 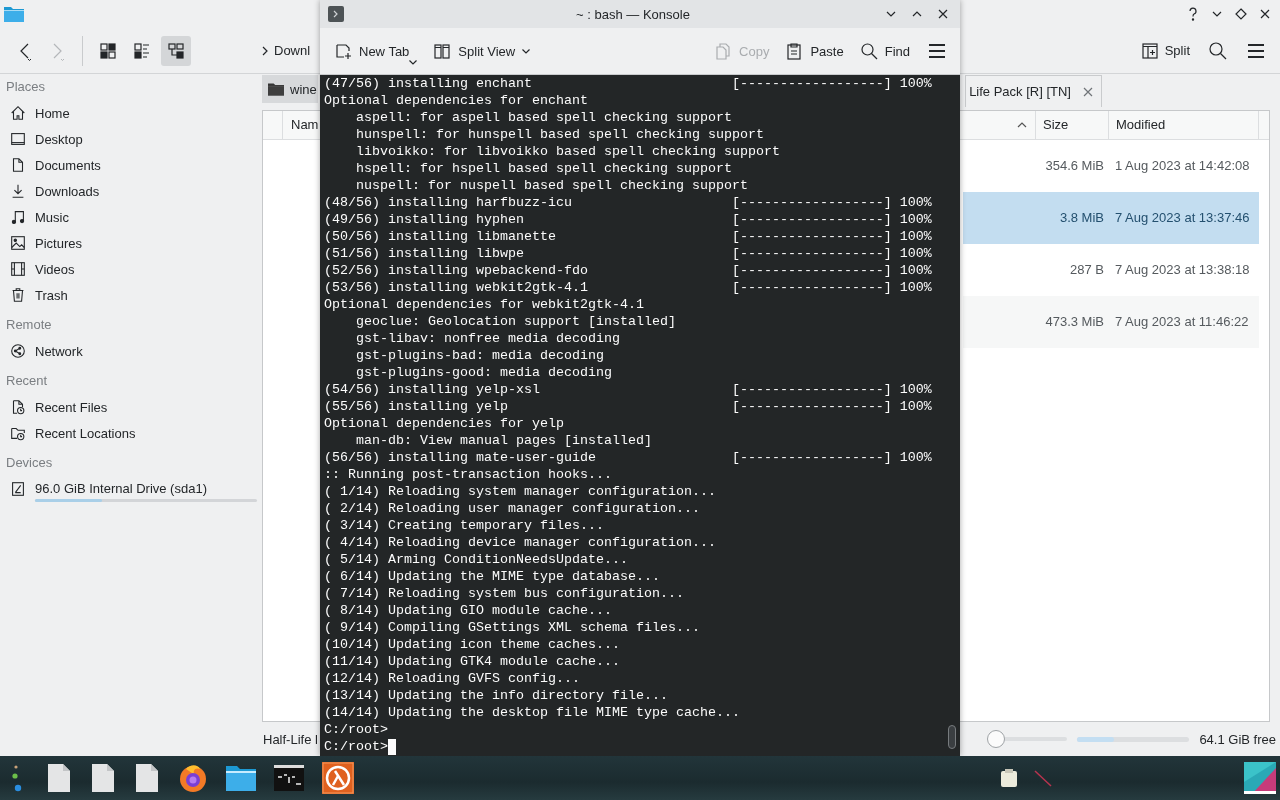 I want to click on clipboard-icon, so click(x=1009, y=778).